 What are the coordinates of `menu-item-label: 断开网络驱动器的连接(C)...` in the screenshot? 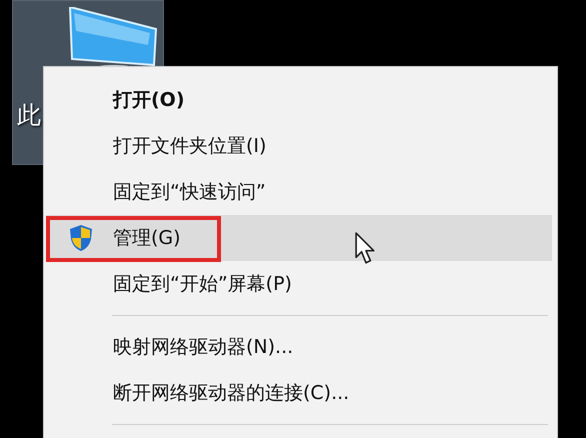 It's located at (231, 393).